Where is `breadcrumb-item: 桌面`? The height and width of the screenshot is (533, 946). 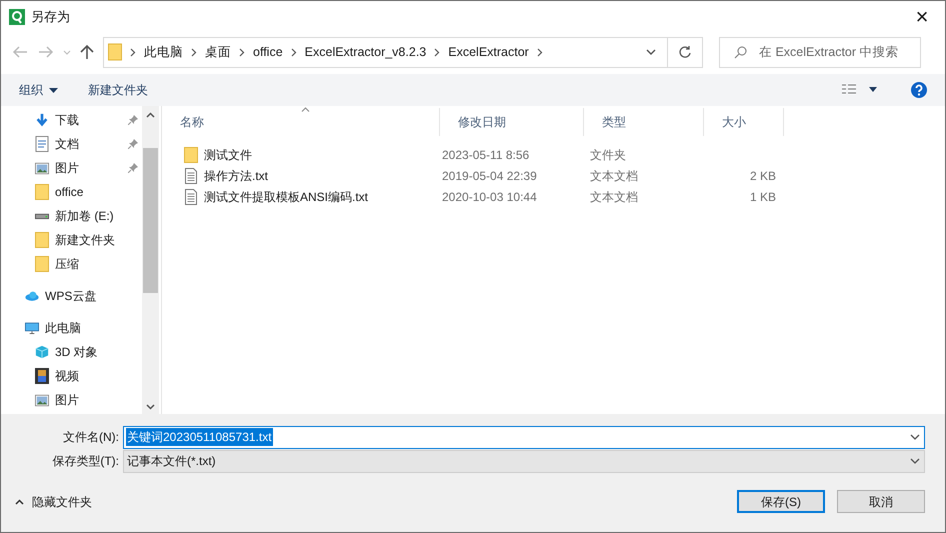 breadcrumb-item: 桌面 is located at coordinates (218, 52).